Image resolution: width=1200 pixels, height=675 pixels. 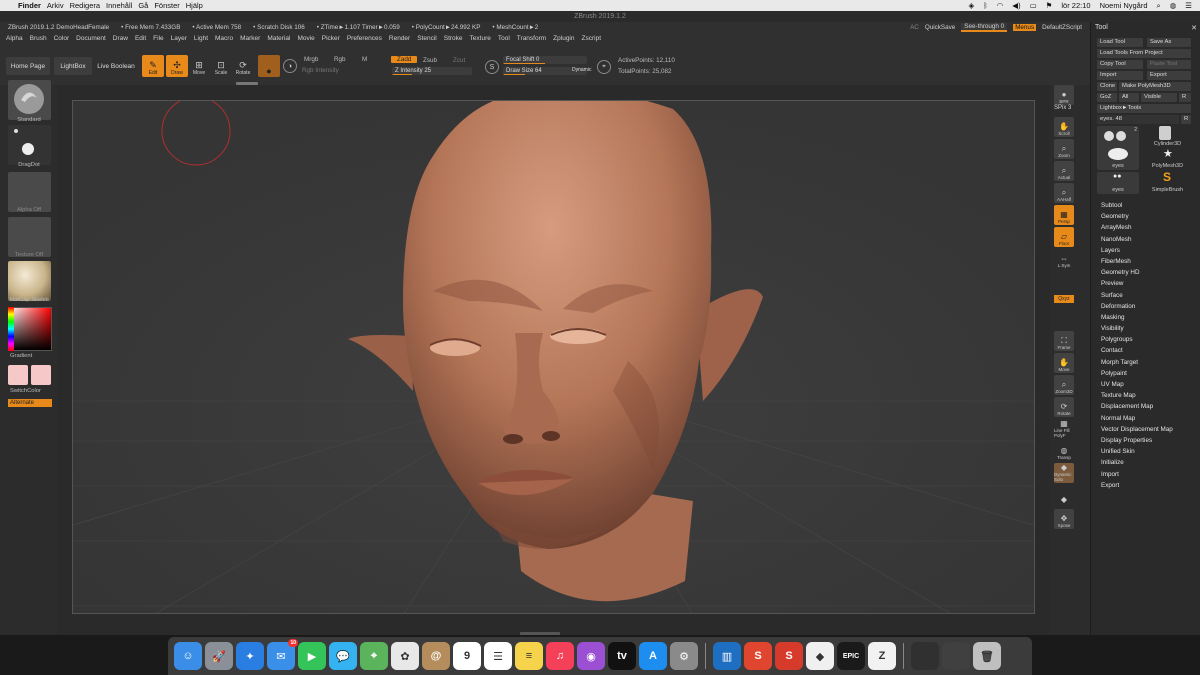 I want to click on dock-app-store-icon: A, so click(x=653, y=656).